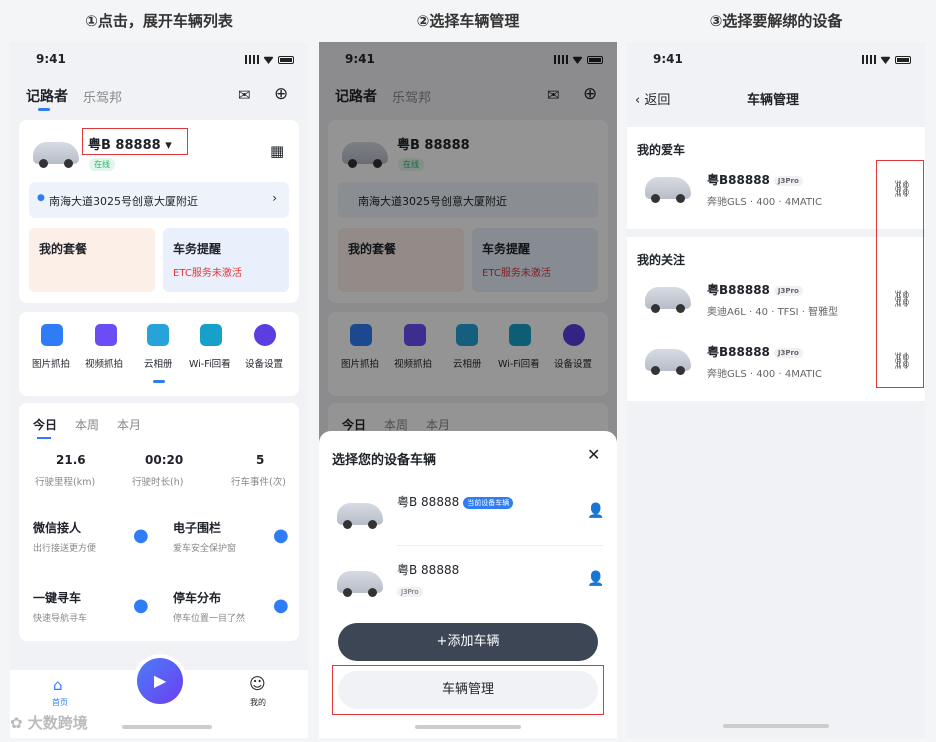  What do you see at coordinates (141, 605) in the screenshot?
I see `search-icon: ●` at bounding box center [141, 605].